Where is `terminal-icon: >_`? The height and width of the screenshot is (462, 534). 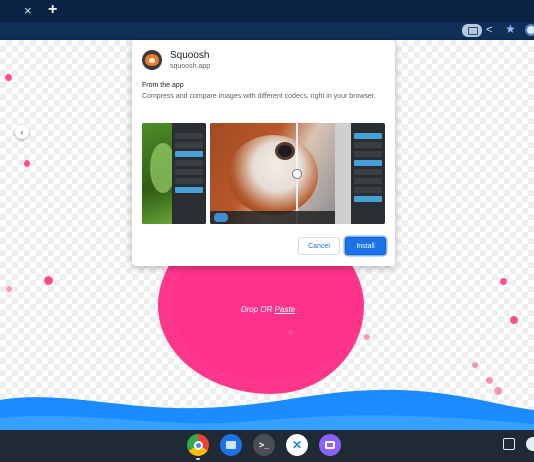 terminal-icon: >_ is located at coordinates (264, 445).